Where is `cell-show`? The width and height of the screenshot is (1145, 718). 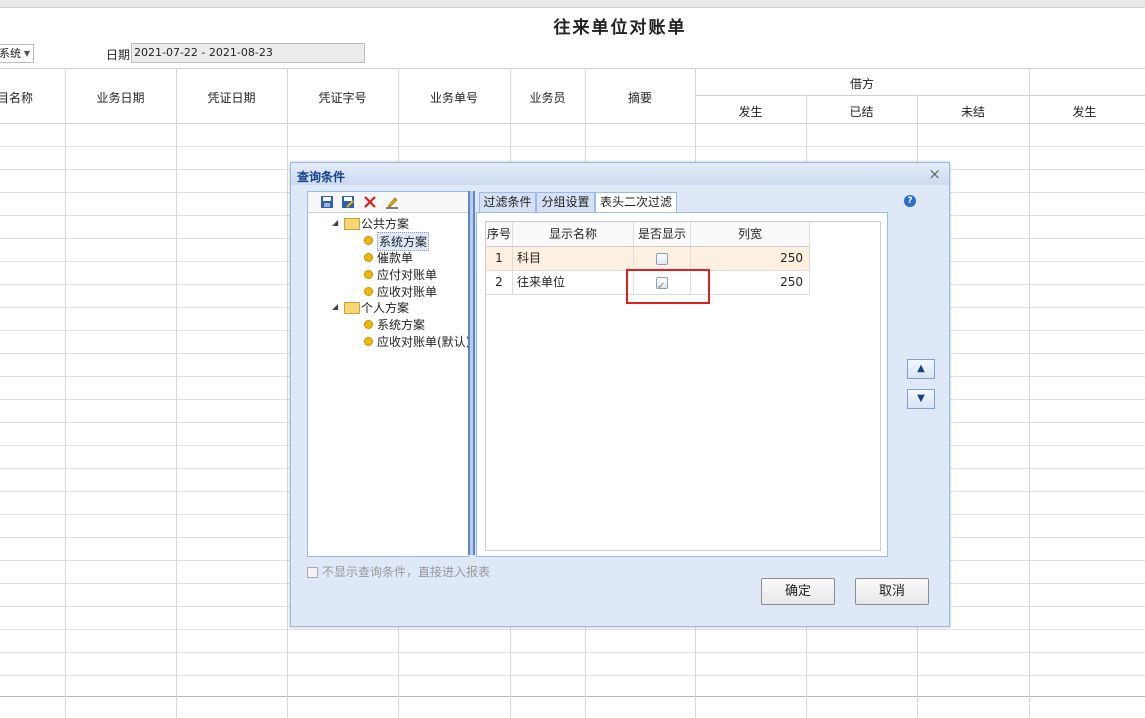 cell-show is located at coordinates (662, 258).